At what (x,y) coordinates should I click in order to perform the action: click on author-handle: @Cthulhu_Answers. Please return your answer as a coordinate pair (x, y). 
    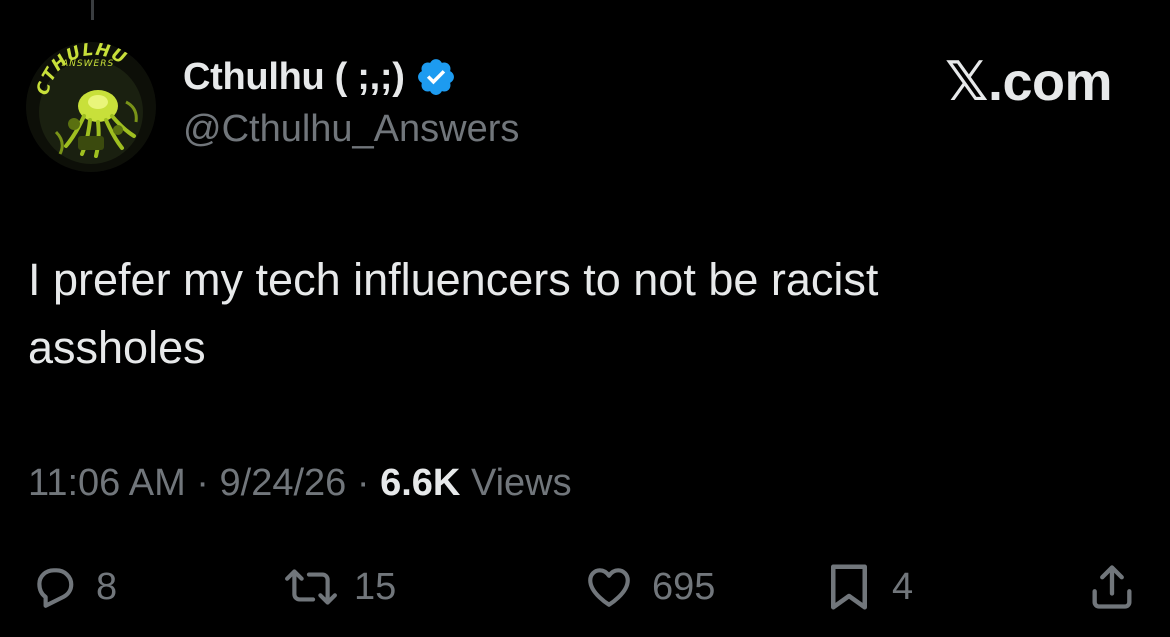
    Looking at the image, I should click on (351, 129).